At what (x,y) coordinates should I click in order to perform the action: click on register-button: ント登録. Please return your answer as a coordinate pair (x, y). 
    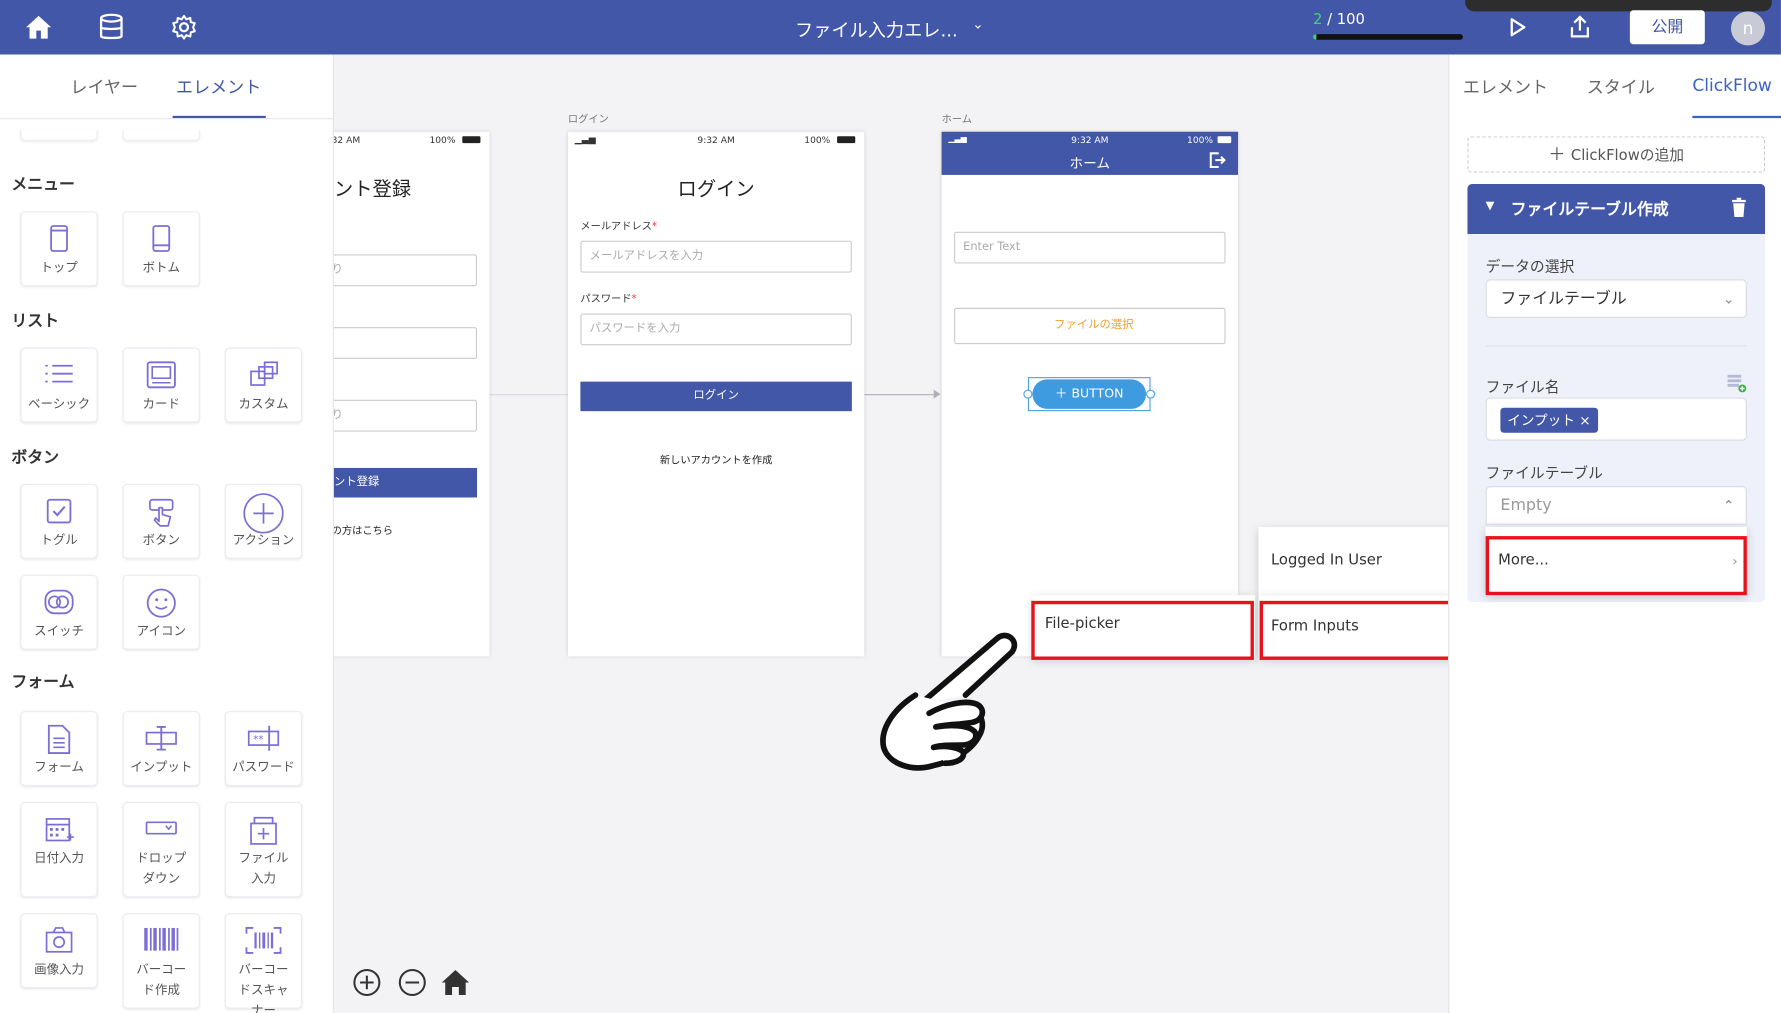
    Looking at the image, I should click on (405, 482).